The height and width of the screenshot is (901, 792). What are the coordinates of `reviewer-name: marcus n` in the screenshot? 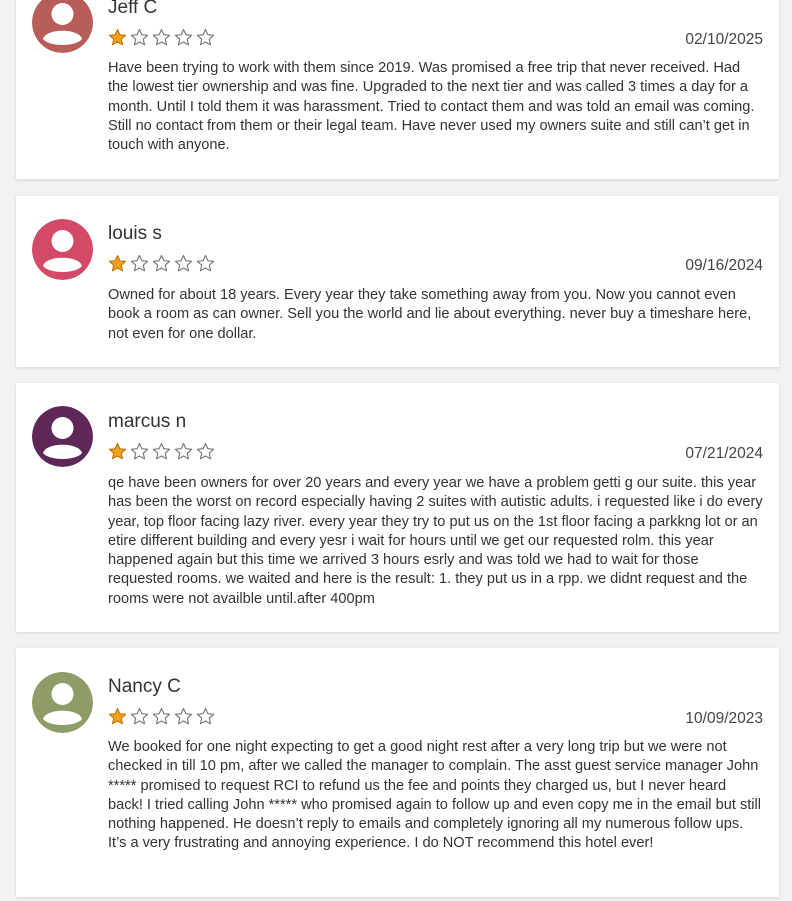 It's located at (147, 421).